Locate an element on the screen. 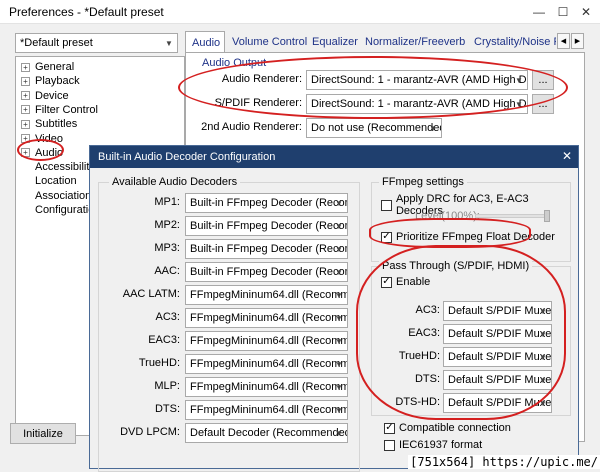 The width and height of the screenshot is (600, 472). tree-item-label: Device is located at coordinates (52, 95).